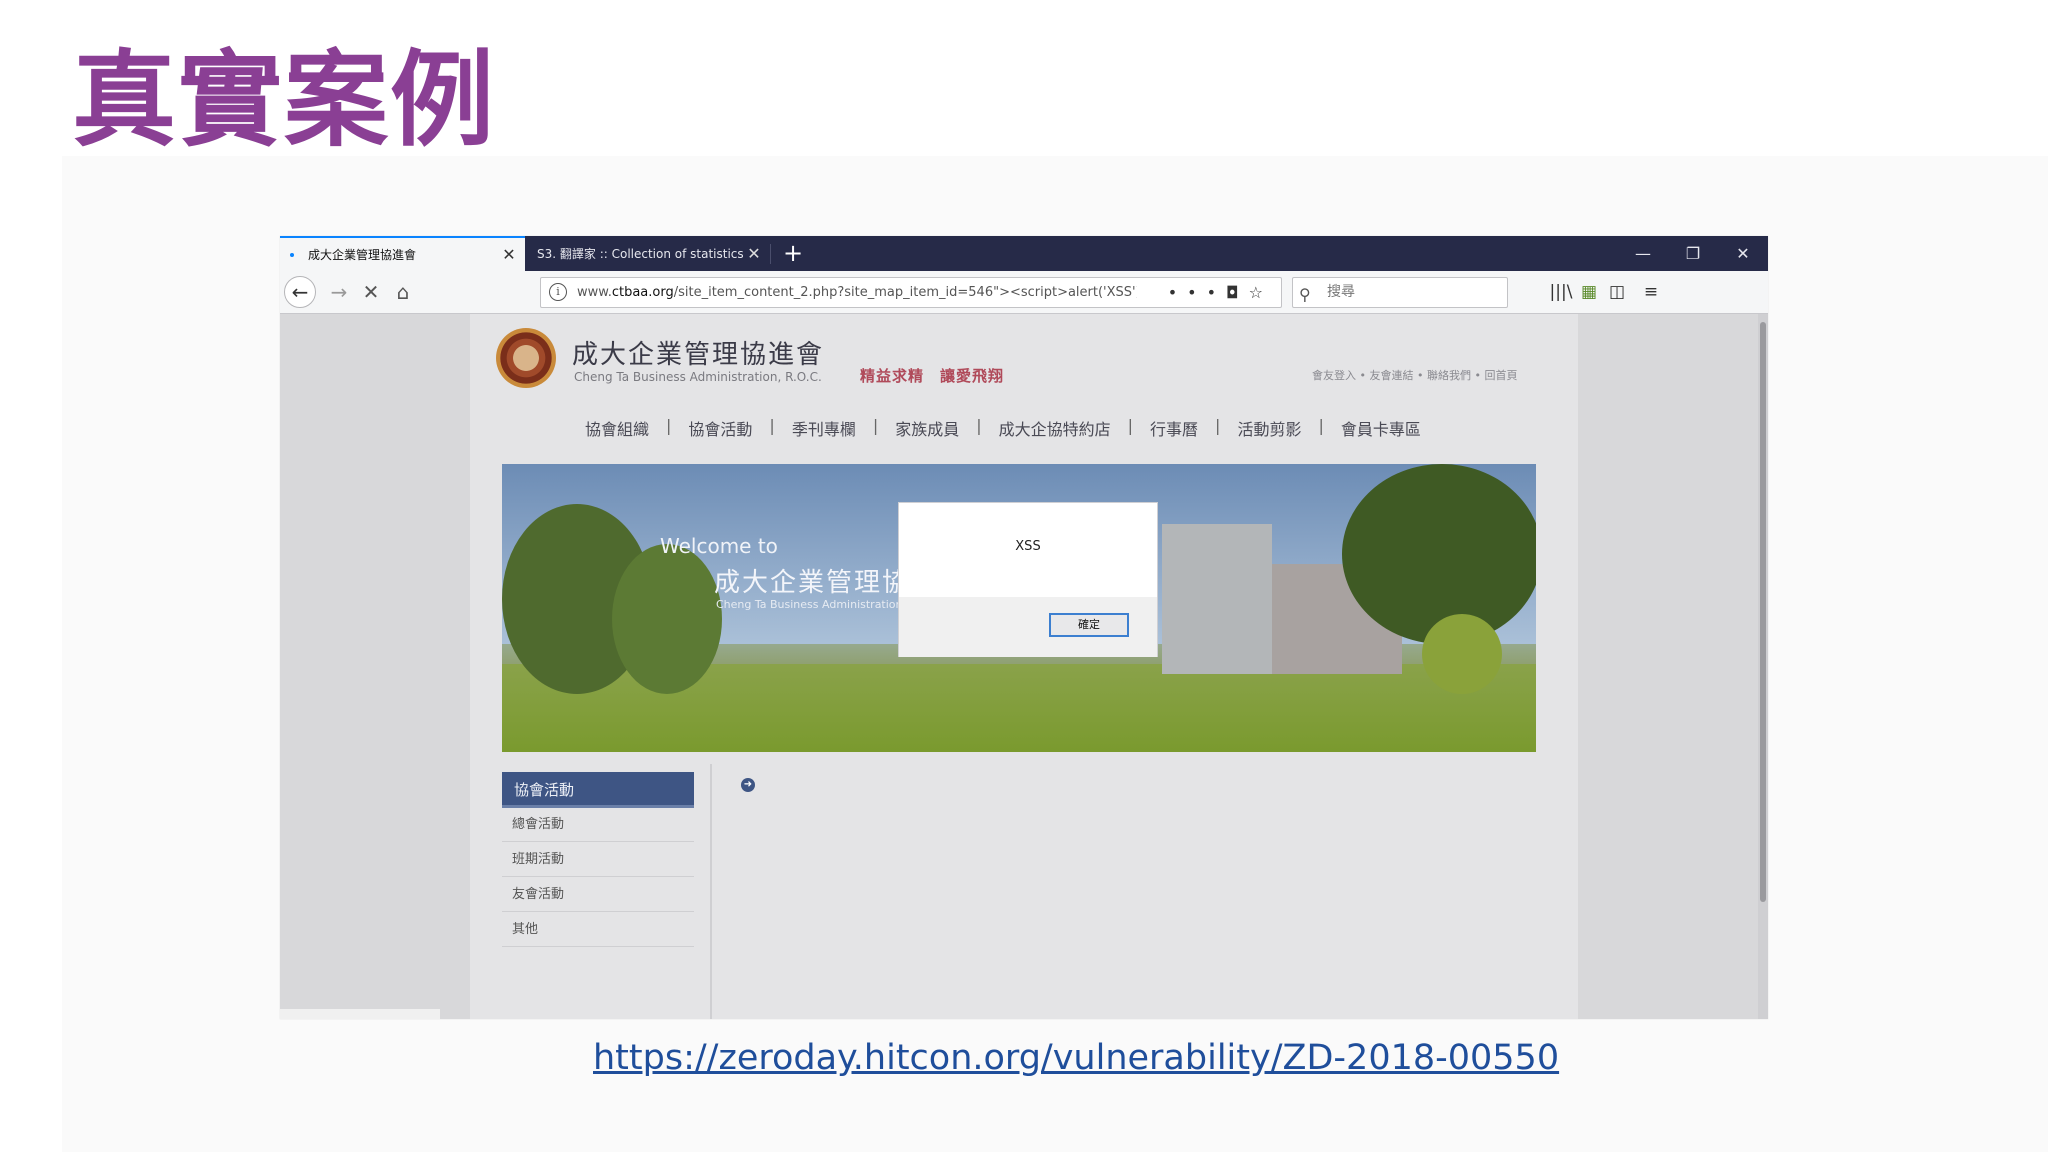  I want to click on site-logo, so click(526, 358).